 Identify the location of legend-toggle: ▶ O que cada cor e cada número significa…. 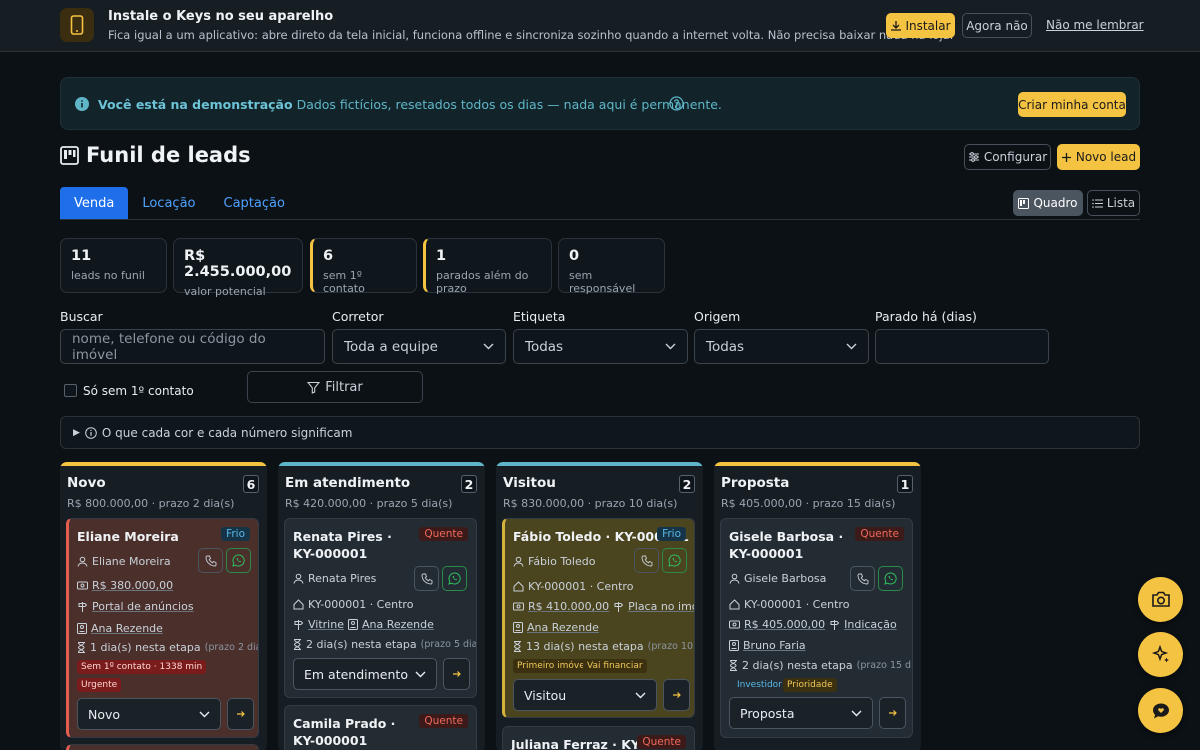
(600, 432).